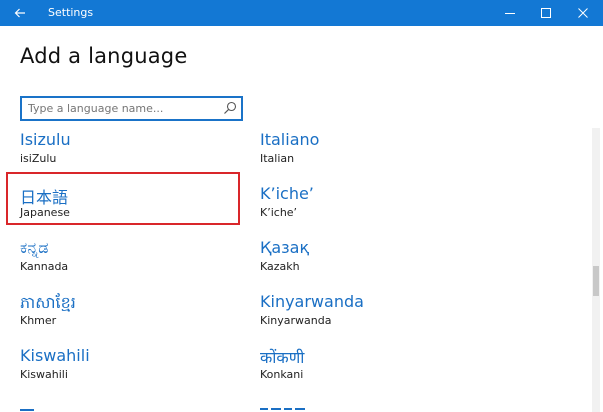 Image resolution: width=603 pixels, height=412 pixels. I want to click on language-item-kinyarwanda: Kinyarwanda Kinyarwanda, so click(370, 316).